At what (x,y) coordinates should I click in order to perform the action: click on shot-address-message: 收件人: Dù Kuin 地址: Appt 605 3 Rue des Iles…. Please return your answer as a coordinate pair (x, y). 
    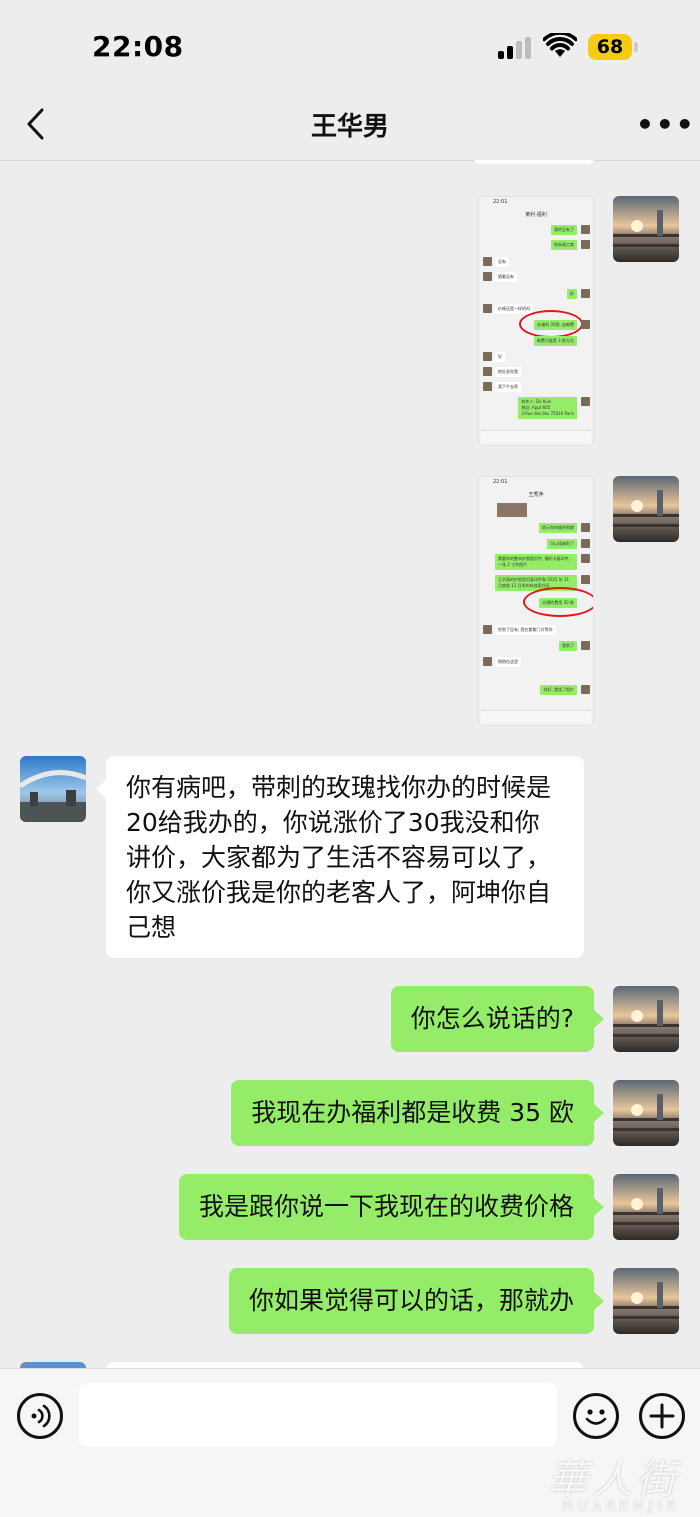
    Looking at the image, I should click on (547, 408).